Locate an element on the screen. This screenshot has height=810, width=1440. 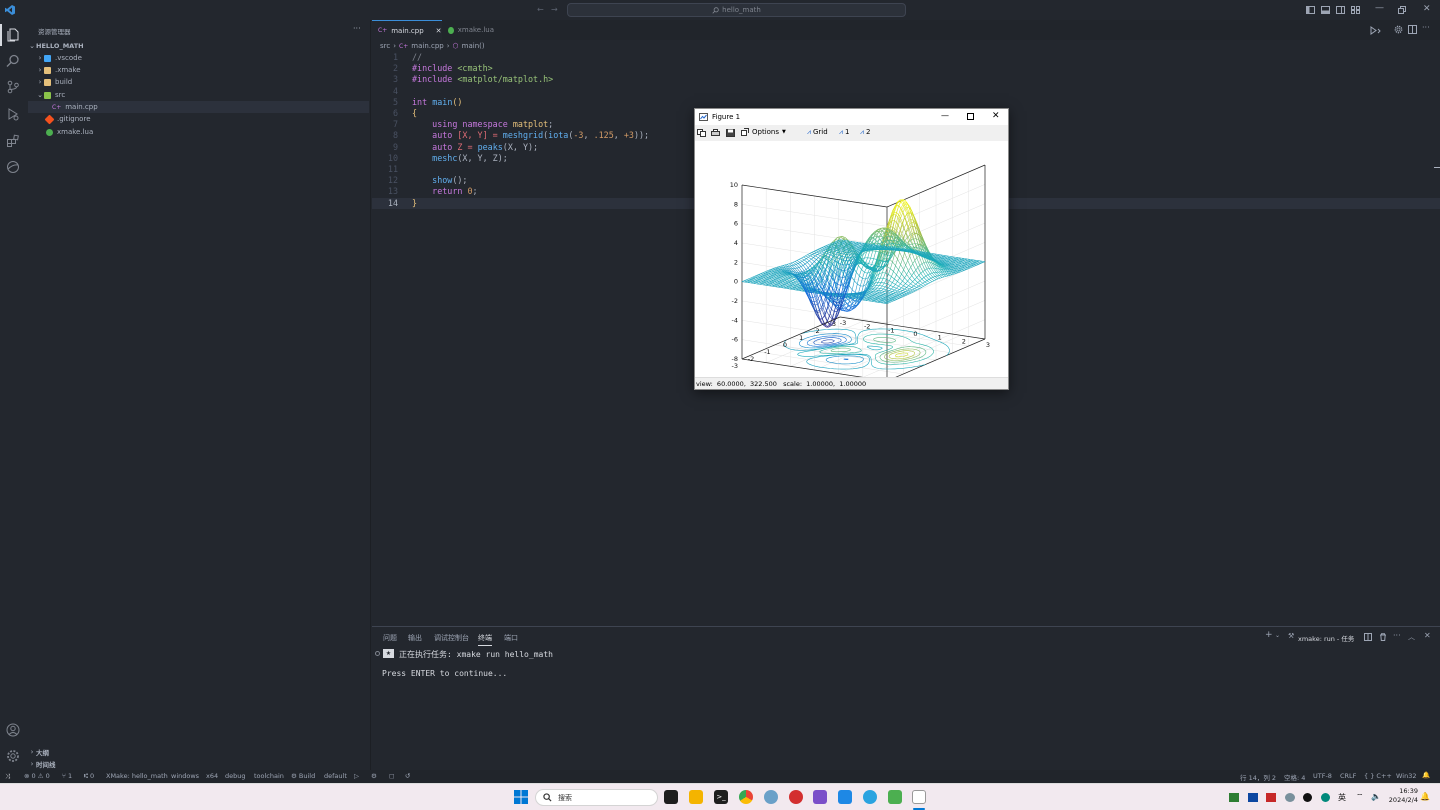
grid-toggle: ⩘ Grid is located at coordinates (817, 132).